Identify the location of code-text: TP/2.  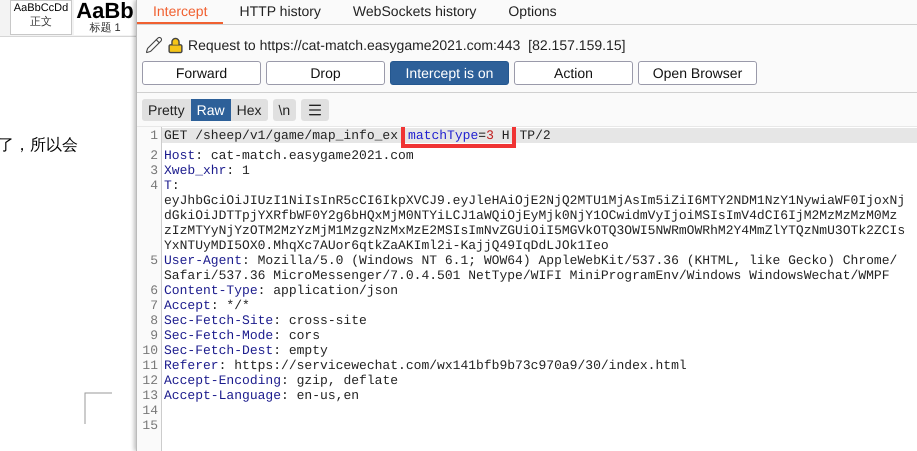
(535, 135).